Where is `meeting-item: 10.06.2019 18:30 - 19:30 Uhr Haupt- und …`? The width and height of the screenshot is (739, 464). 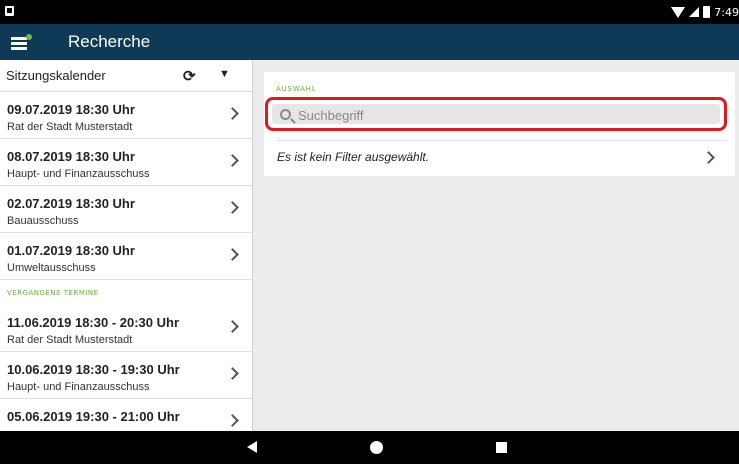
meeting-item: 10.06.2019 18:30 - 19:30 Uhr Haupt- und … is located at coordinates (126, 375).